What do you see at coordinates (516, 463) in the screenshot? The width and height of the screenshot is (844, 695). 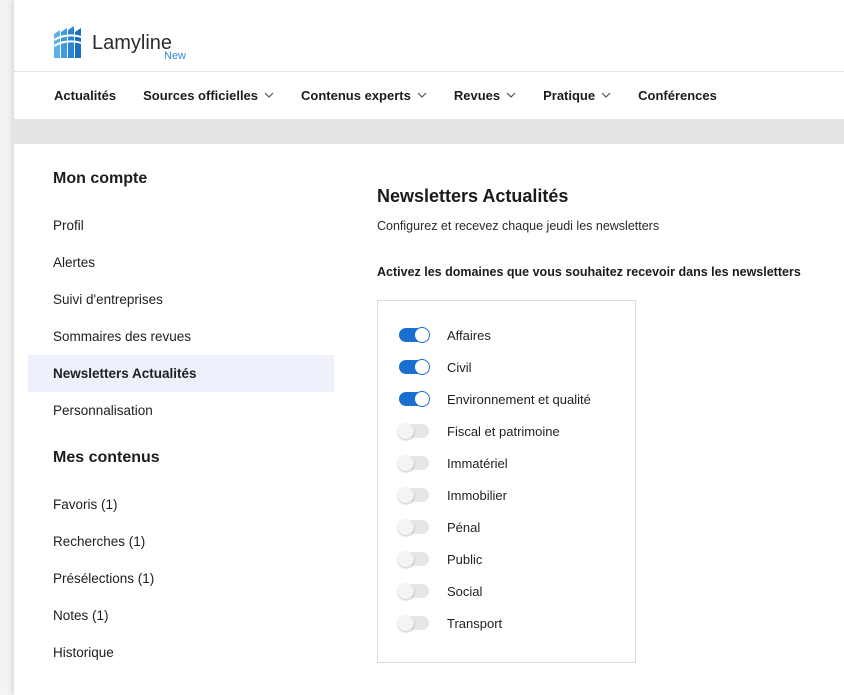 I see `domain-toggle-row-immateriel: Immatériel` at bounding box center [516, 463].